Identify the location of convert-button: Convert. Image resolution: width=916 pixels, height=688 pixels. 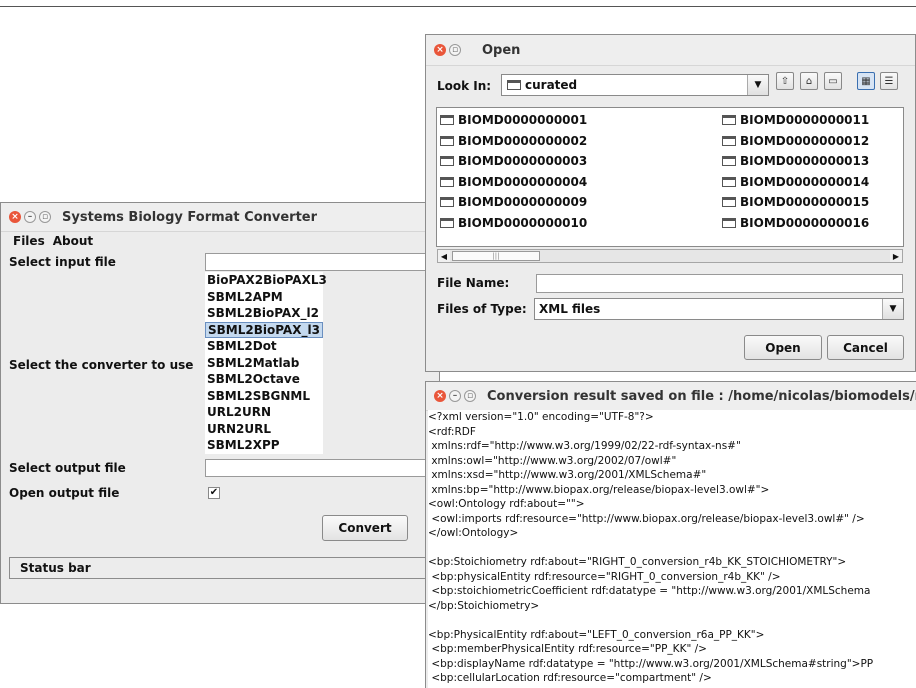
(365, 528).